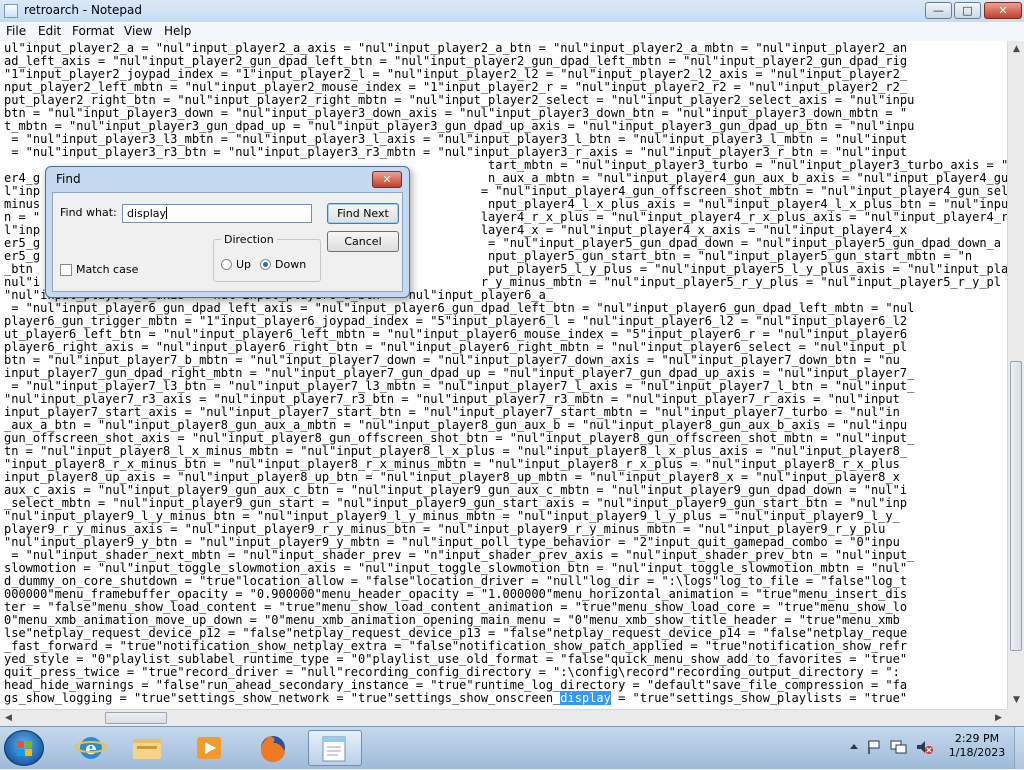 The image size is (1024, 770). I want to click on vertical-scroll-thumb, so click(1016, 506).